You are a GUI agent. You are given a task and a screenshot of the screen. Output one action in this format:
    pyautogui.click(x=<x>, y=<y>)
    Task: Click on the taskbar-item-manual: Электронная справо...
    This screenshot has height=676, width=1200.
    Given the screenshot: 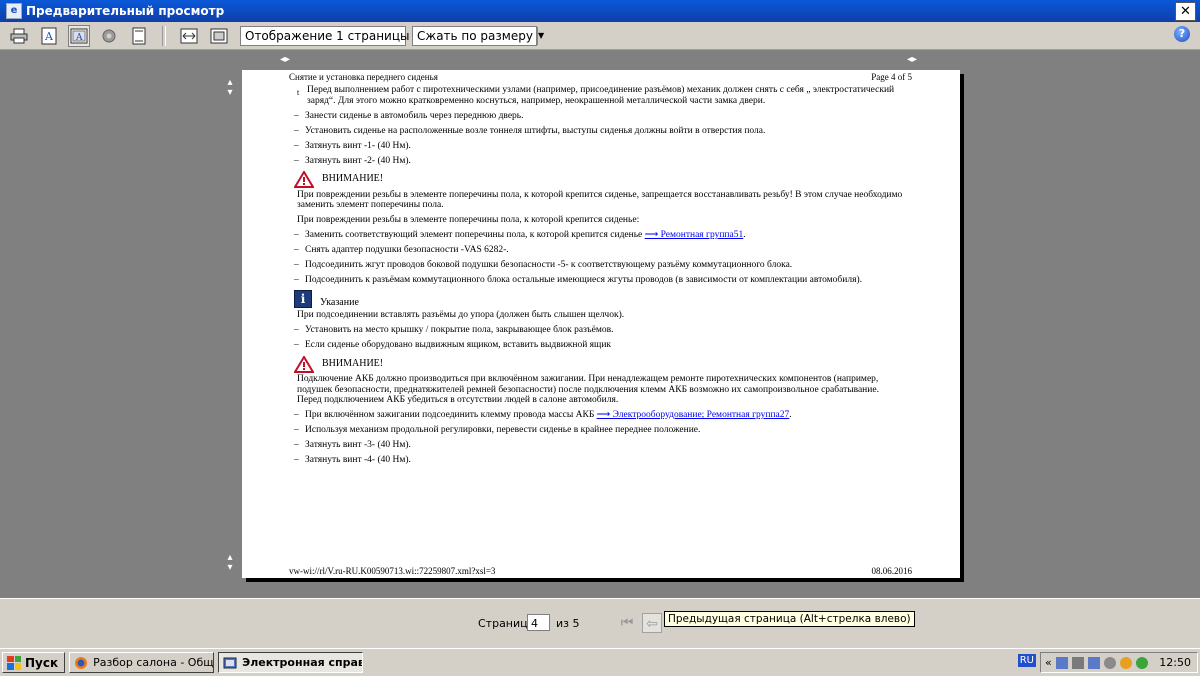 What is the action you would take?
    pyautogui.click(x=291, y=662)
    